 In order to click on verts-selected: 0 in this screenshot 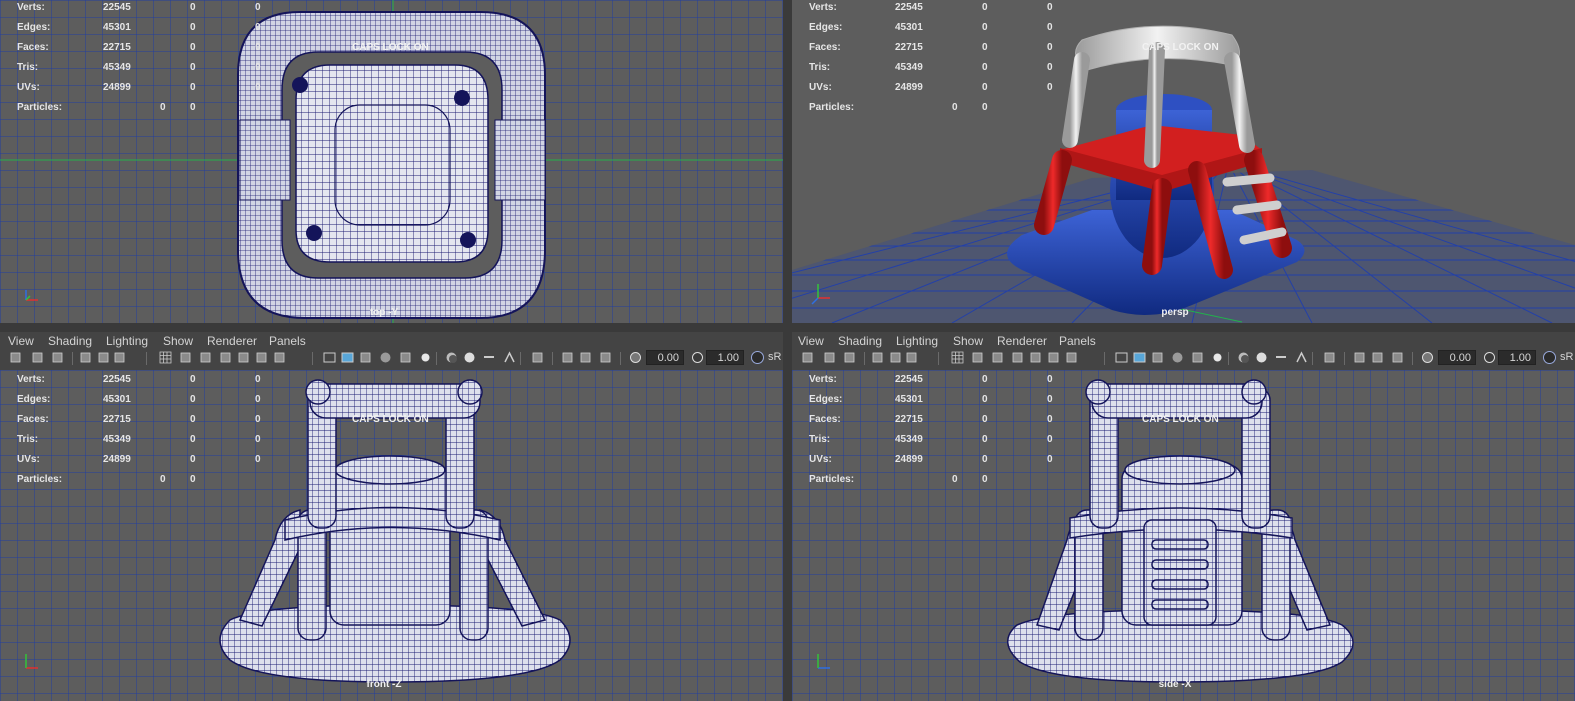, I will do `click(193, 379)`.